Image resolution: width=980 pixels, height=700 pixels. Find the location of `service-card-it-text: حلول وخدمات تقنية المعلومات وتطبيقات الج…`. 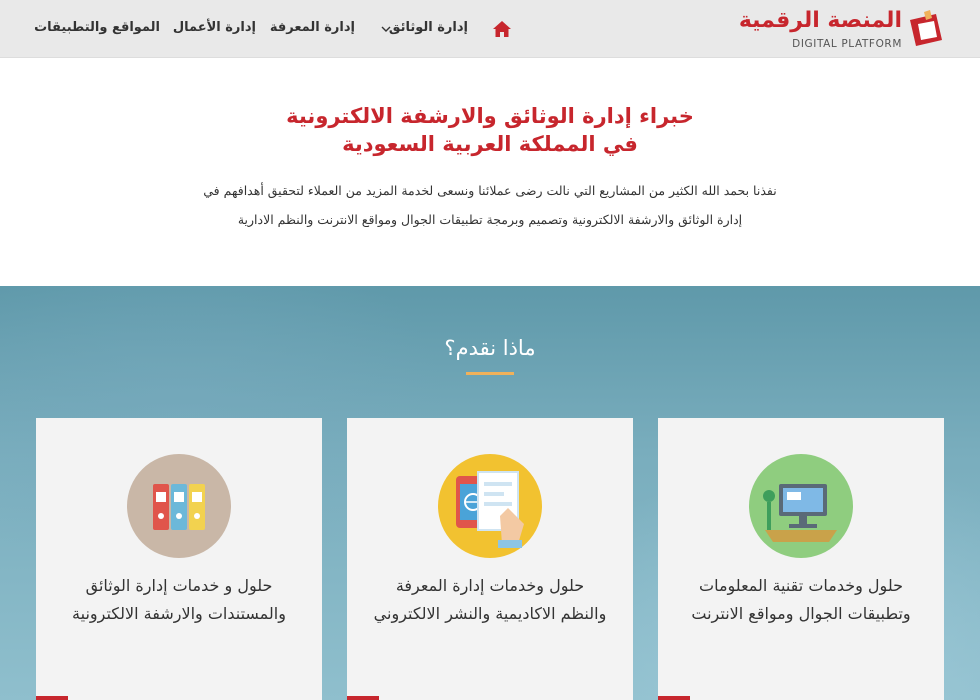

service-card-it-text: حلول وخدمات تقنية المعلومات وتطبيقات الج… is located at coordinates (801, 600).